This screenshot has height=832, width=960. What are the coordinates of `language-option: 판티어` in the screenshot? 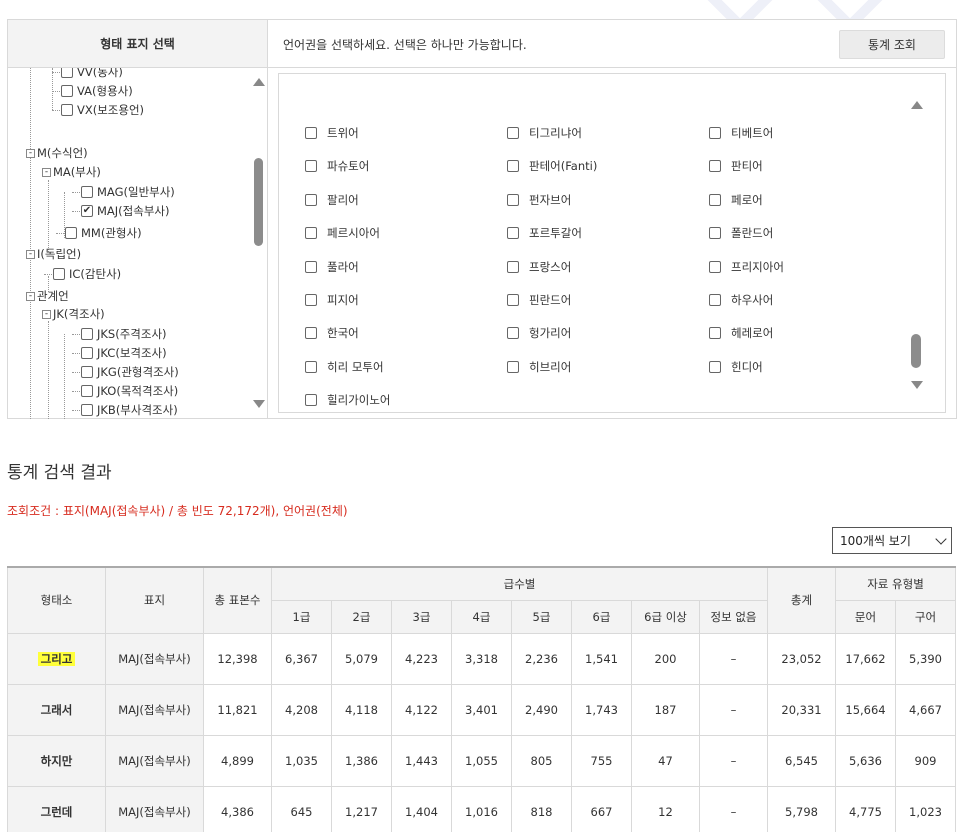 It's located at (736, 166).